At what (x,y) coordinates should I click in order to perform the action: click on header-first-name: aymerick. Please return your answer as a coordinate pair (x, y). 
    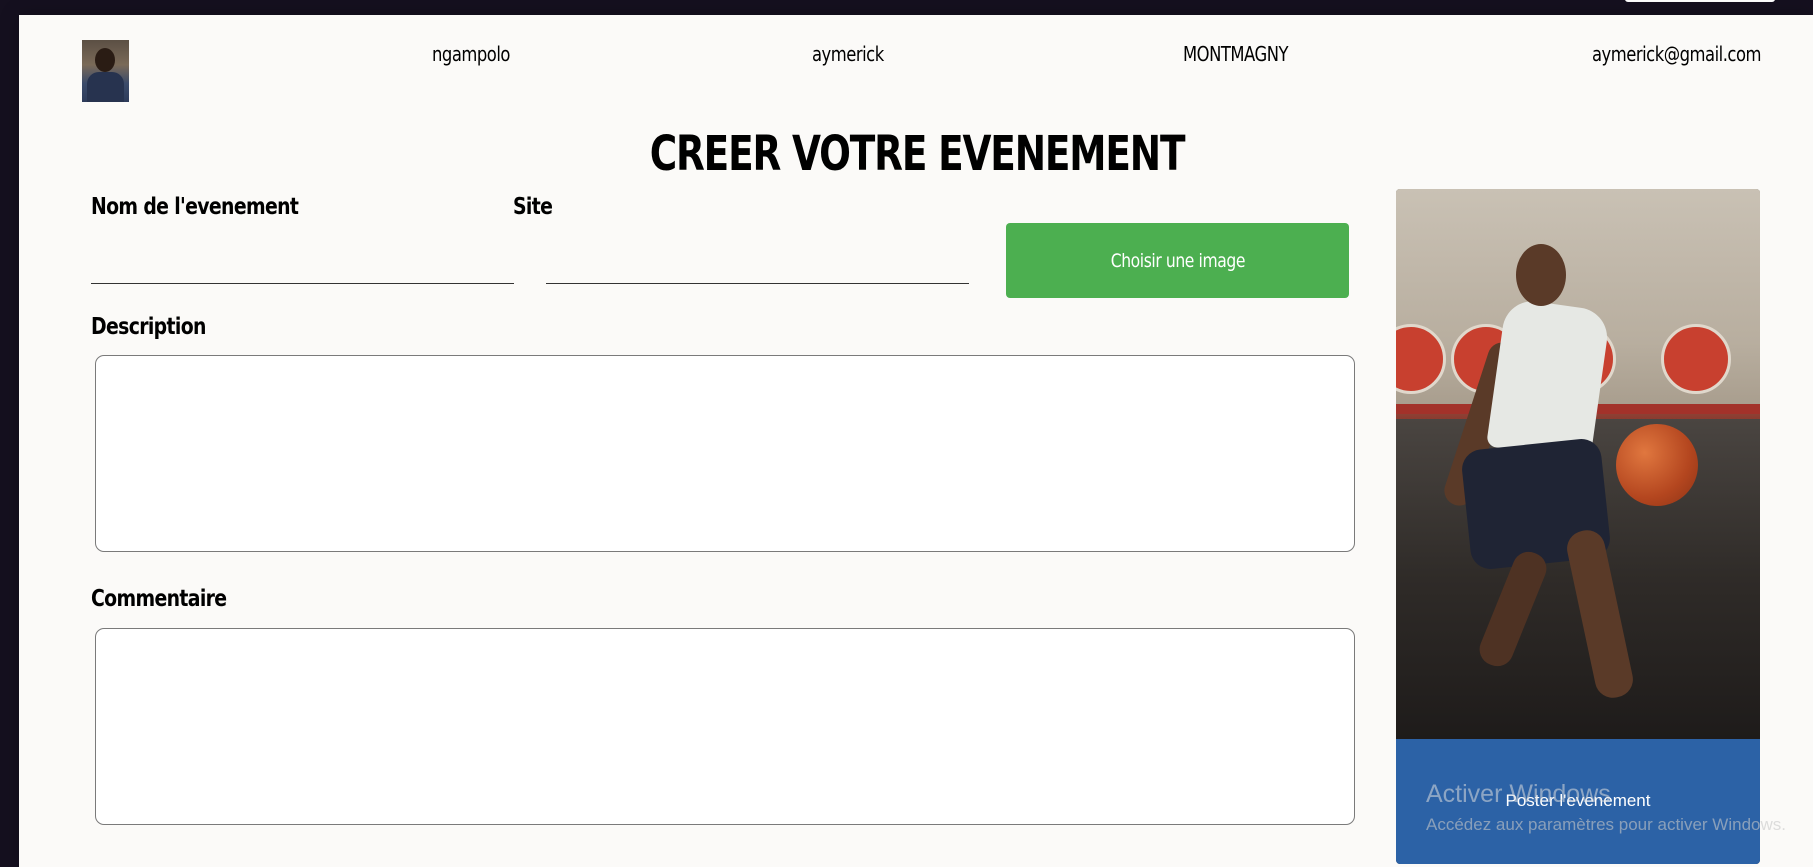
    Looking at the image, I should click on (848, 54).